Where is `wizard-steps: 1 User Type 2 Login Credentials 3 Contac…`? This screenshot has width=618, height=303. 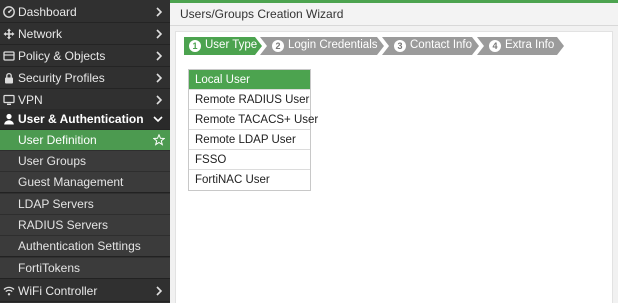 wizard-steps: 1 User Type 2 Login Credentials 3 Contac… is located at coordinates (374, 46).